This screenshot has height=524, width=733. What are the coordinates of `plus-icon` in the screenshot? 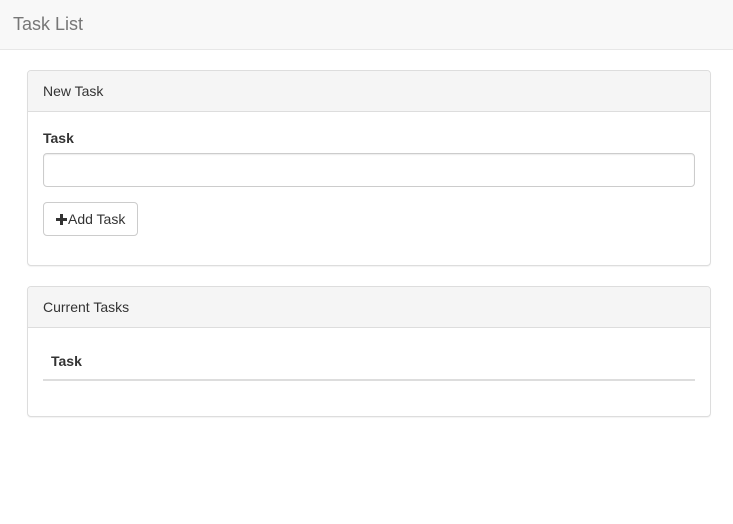 It's located at (61, 219).